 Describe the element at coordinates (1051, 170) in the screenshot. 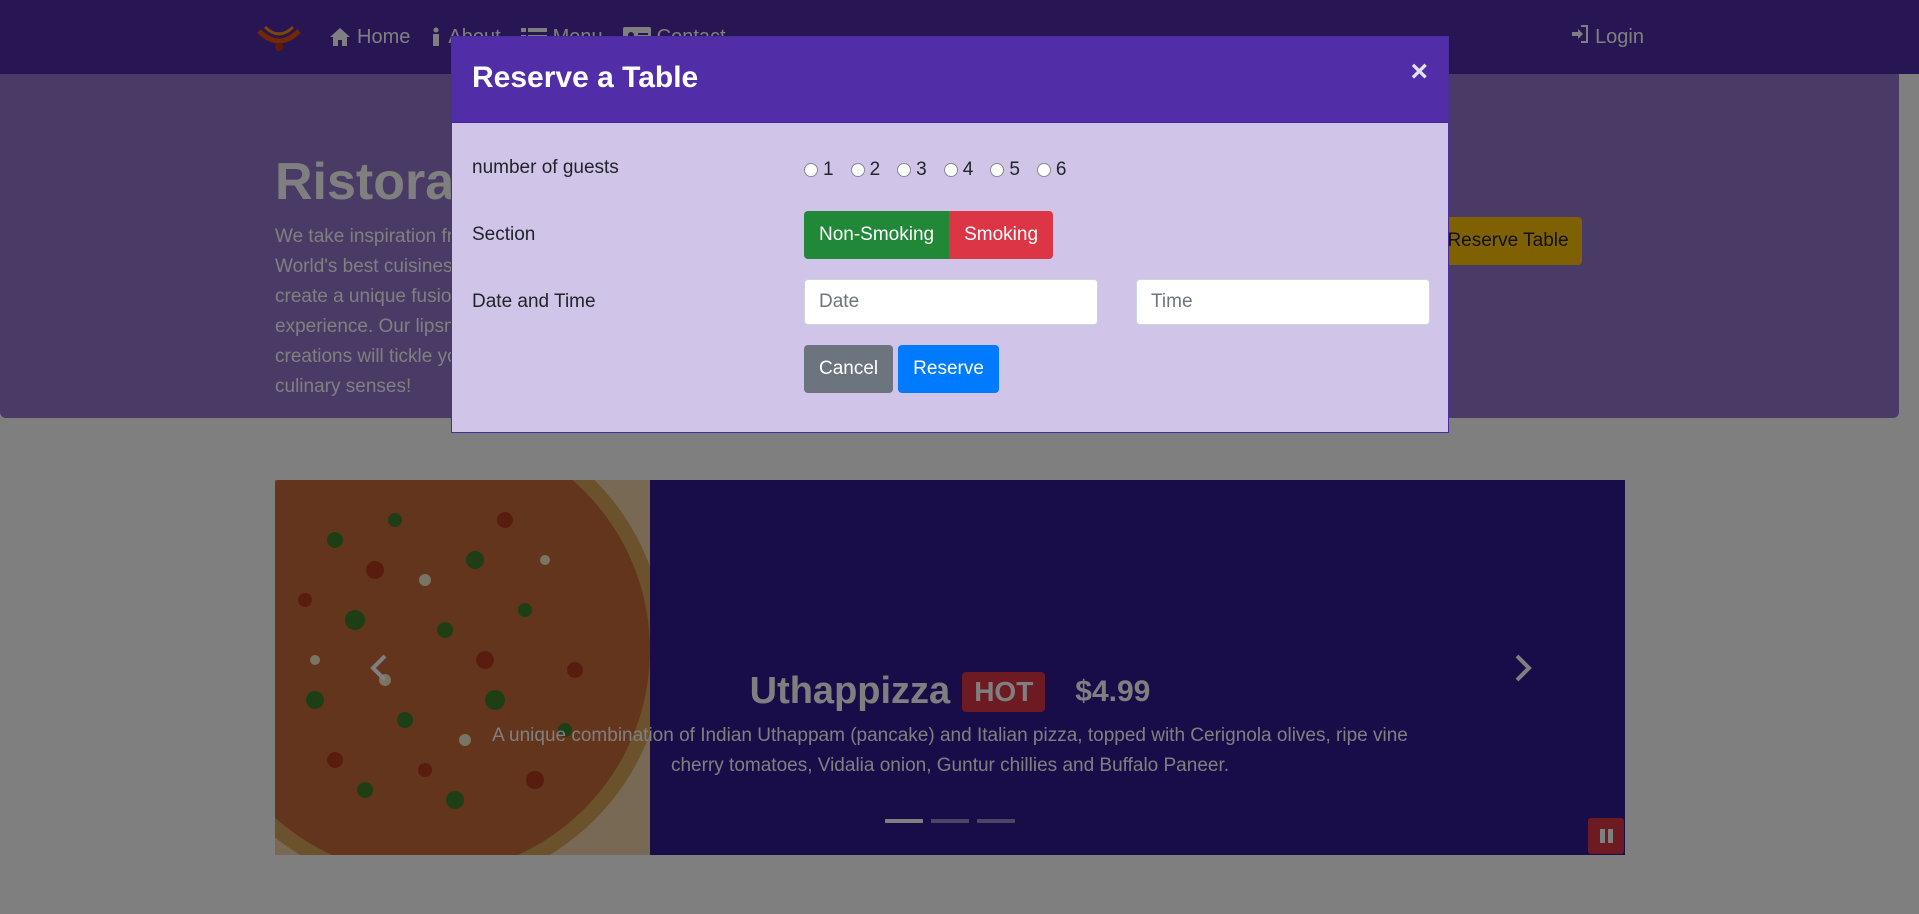

I see `guest-option-6: 6` at that location.